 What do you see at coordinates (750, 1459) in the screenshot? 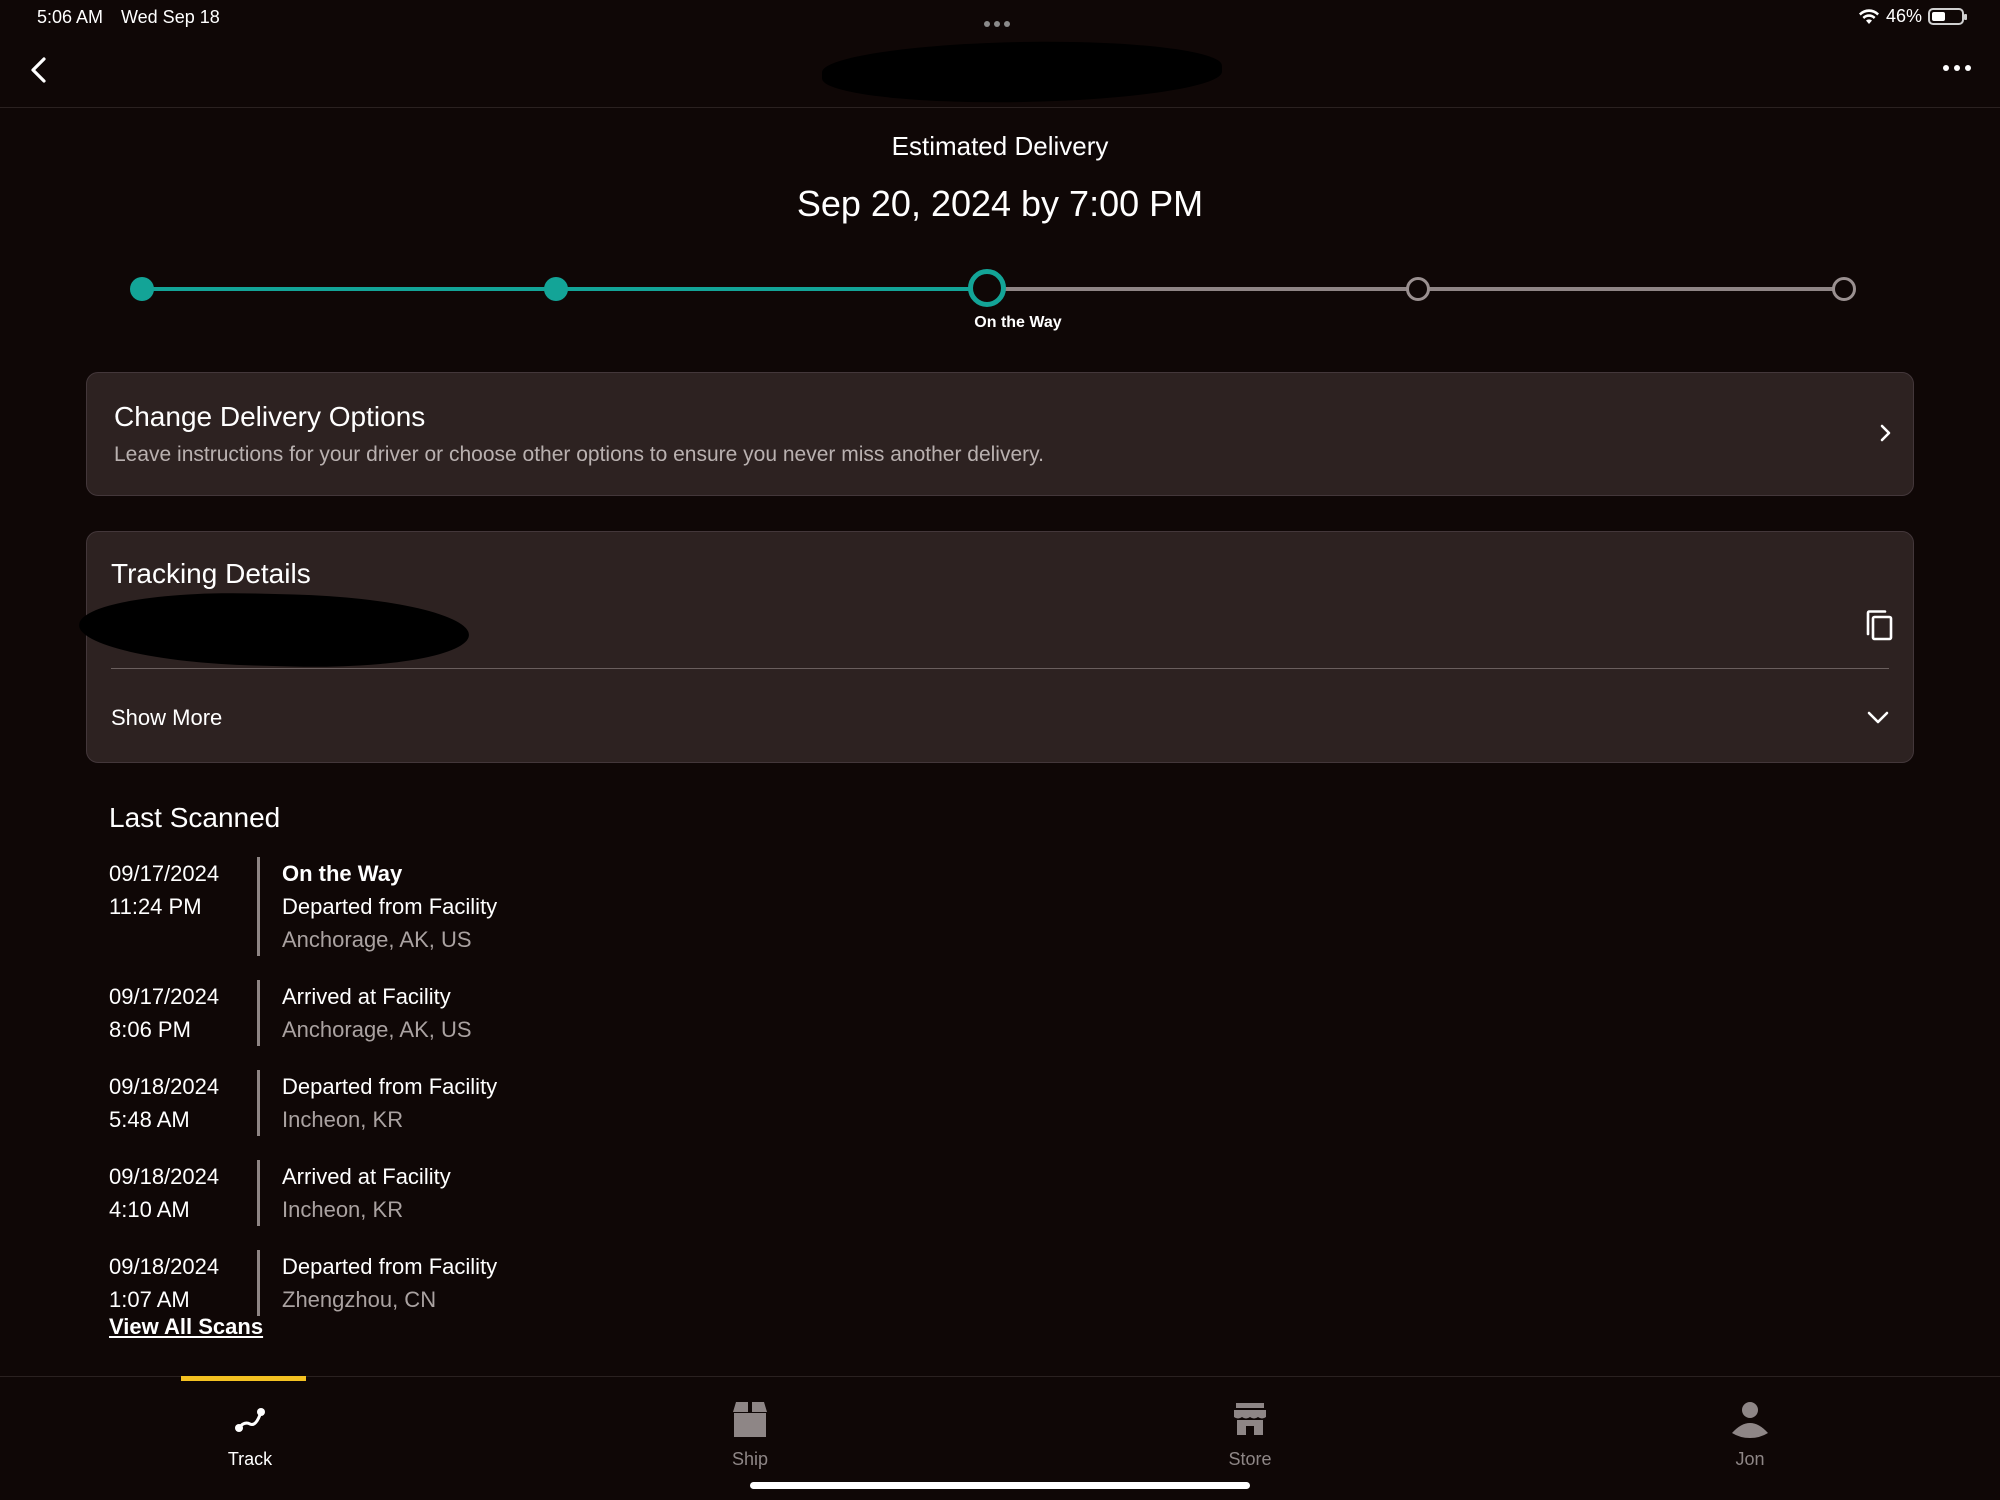
I see `tab-label: Ship` at bounding box center [750, 1459].